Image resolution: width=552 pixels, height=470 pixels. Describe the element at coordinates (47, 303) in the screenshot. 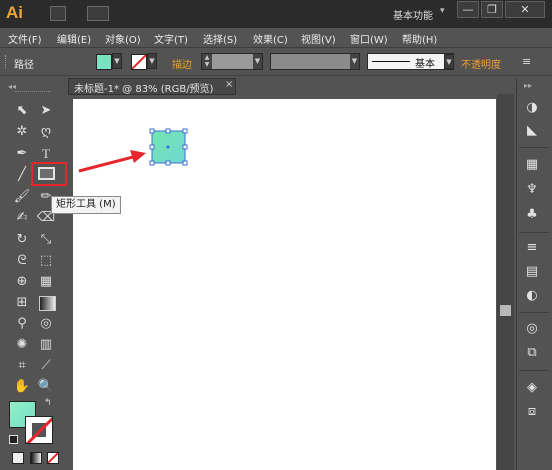

I see `gradient-tool-icon` at that location.